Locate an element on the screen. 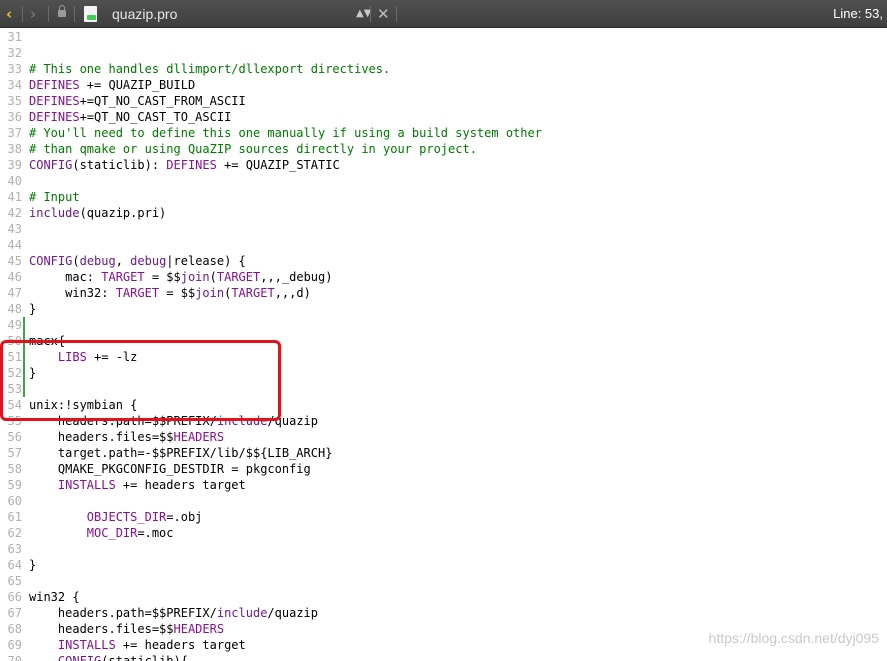 The height and width of the screenshot is (661, 887). line-number: 57 is located at coordinates (14, 453).